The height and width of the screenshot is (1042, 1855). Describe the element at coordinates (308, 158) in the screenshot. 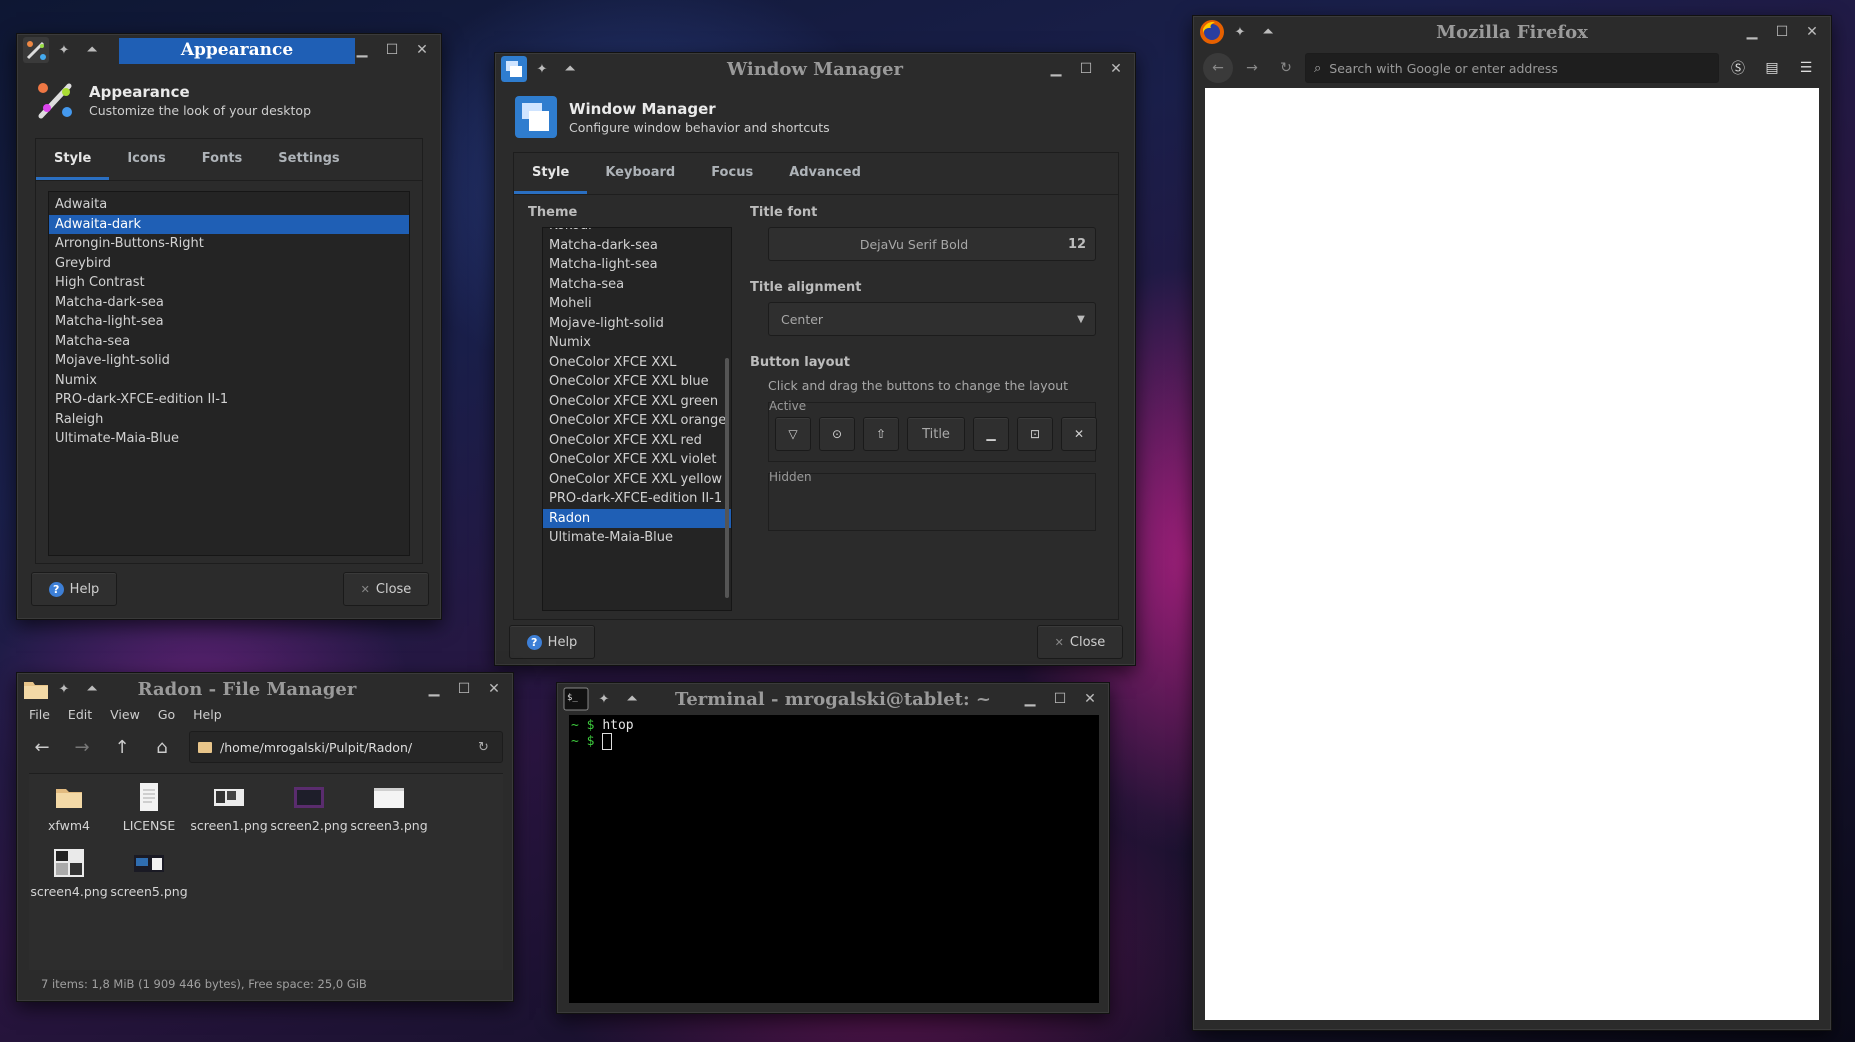

I see `tab-settings: Settings` at that location.